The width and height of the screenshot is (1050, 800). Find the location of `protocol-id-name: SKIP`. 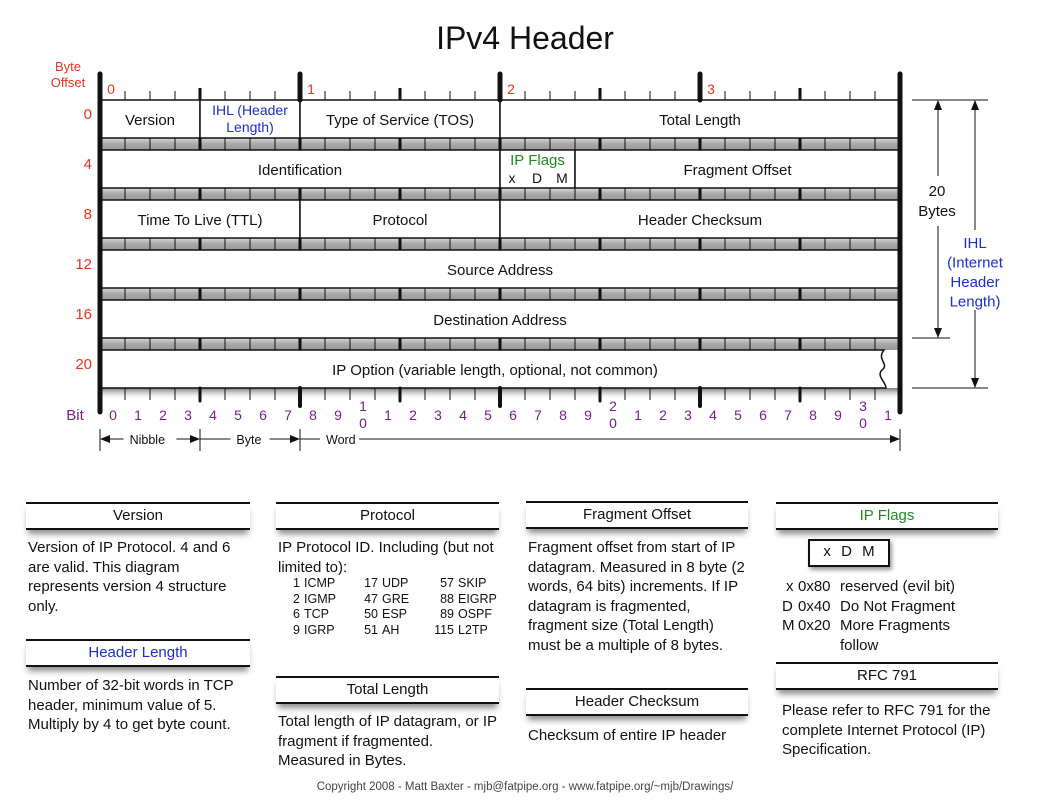

protocol-id-name: SKIP is located at coordinates (472, 583).